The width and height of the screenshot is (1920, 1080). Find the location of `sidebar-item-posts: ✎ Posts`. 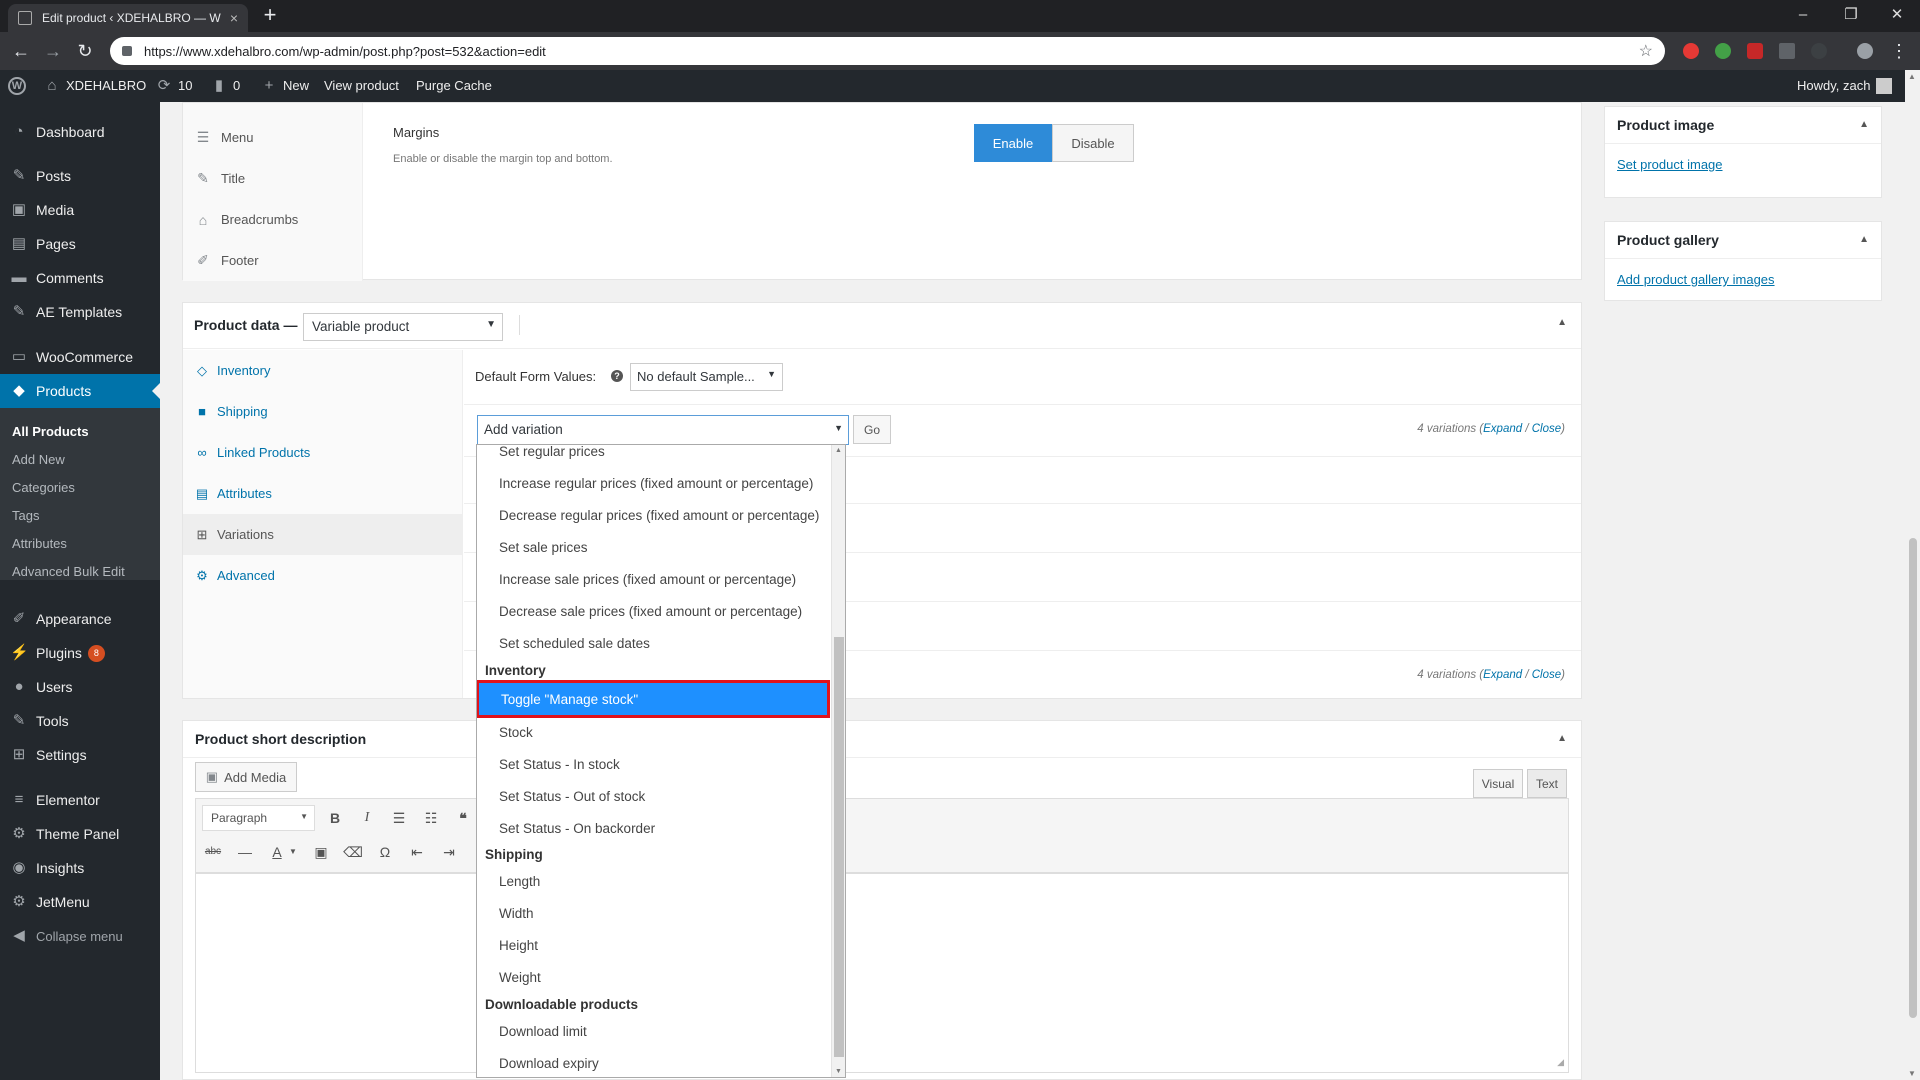

sidebar-item-posts: ✎ Posts is located at coordinates (80, 176).